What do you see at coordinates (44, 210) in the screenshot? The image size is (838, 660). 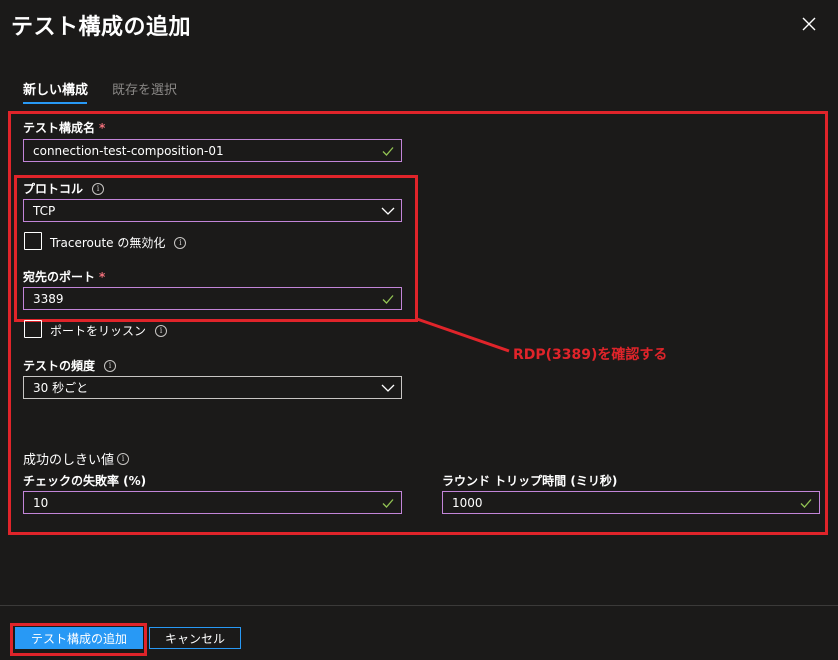 I see `protocol-value: TCP` at bounding box center [44, 210].